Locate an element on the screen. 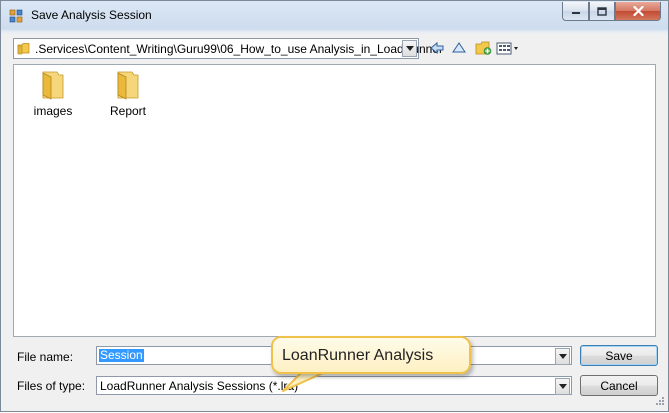 The height and width of the screenshot is (413, 669). up-folder-icon is located at coordinates (459, 47).